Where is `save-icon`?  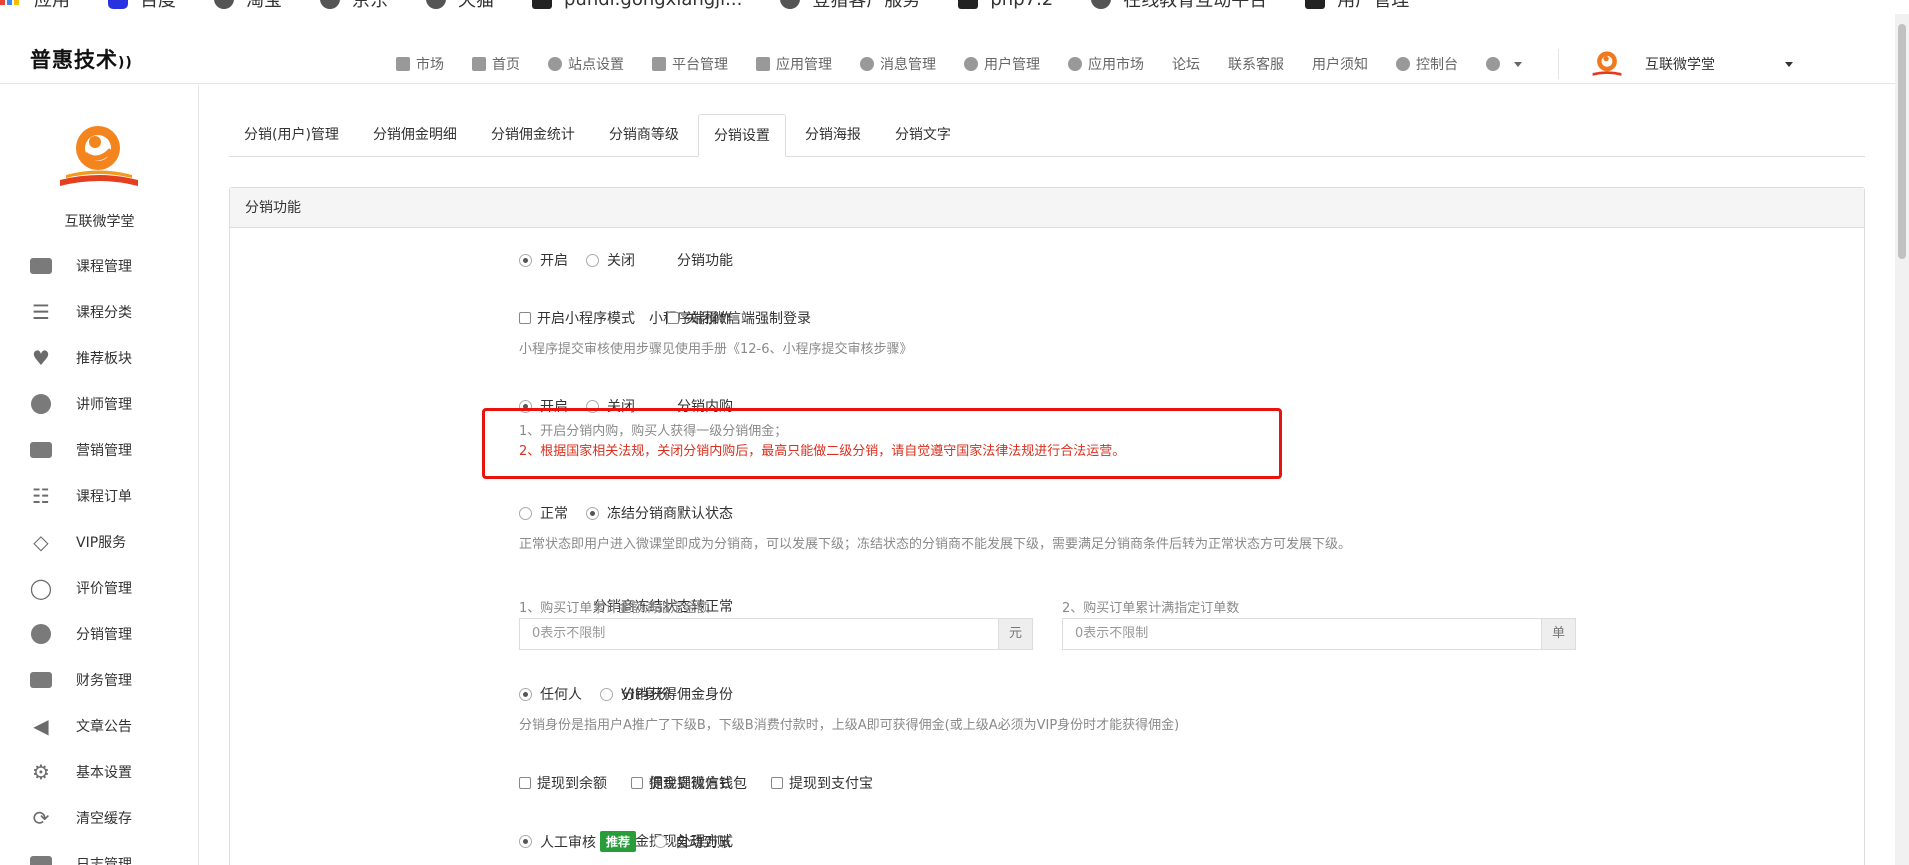 save-icon is located at coordinates (41, 859).